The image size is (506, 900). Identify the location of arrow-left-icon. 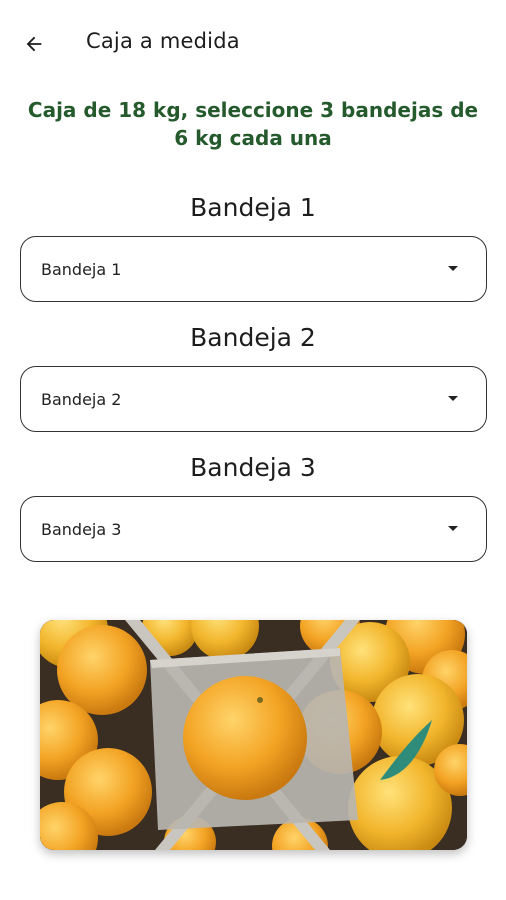
(34, 44).